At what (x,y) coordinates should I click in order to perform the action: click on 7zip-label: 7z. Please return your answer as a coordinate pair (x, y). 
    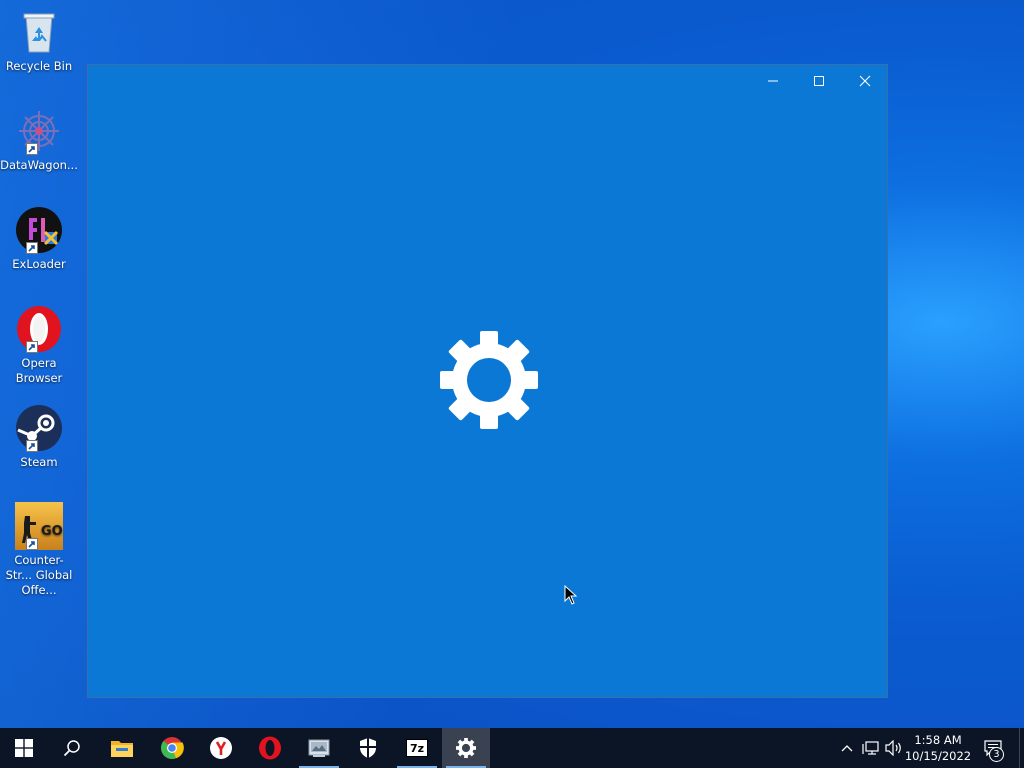
    Looking at the image, I should click on (417, 748).